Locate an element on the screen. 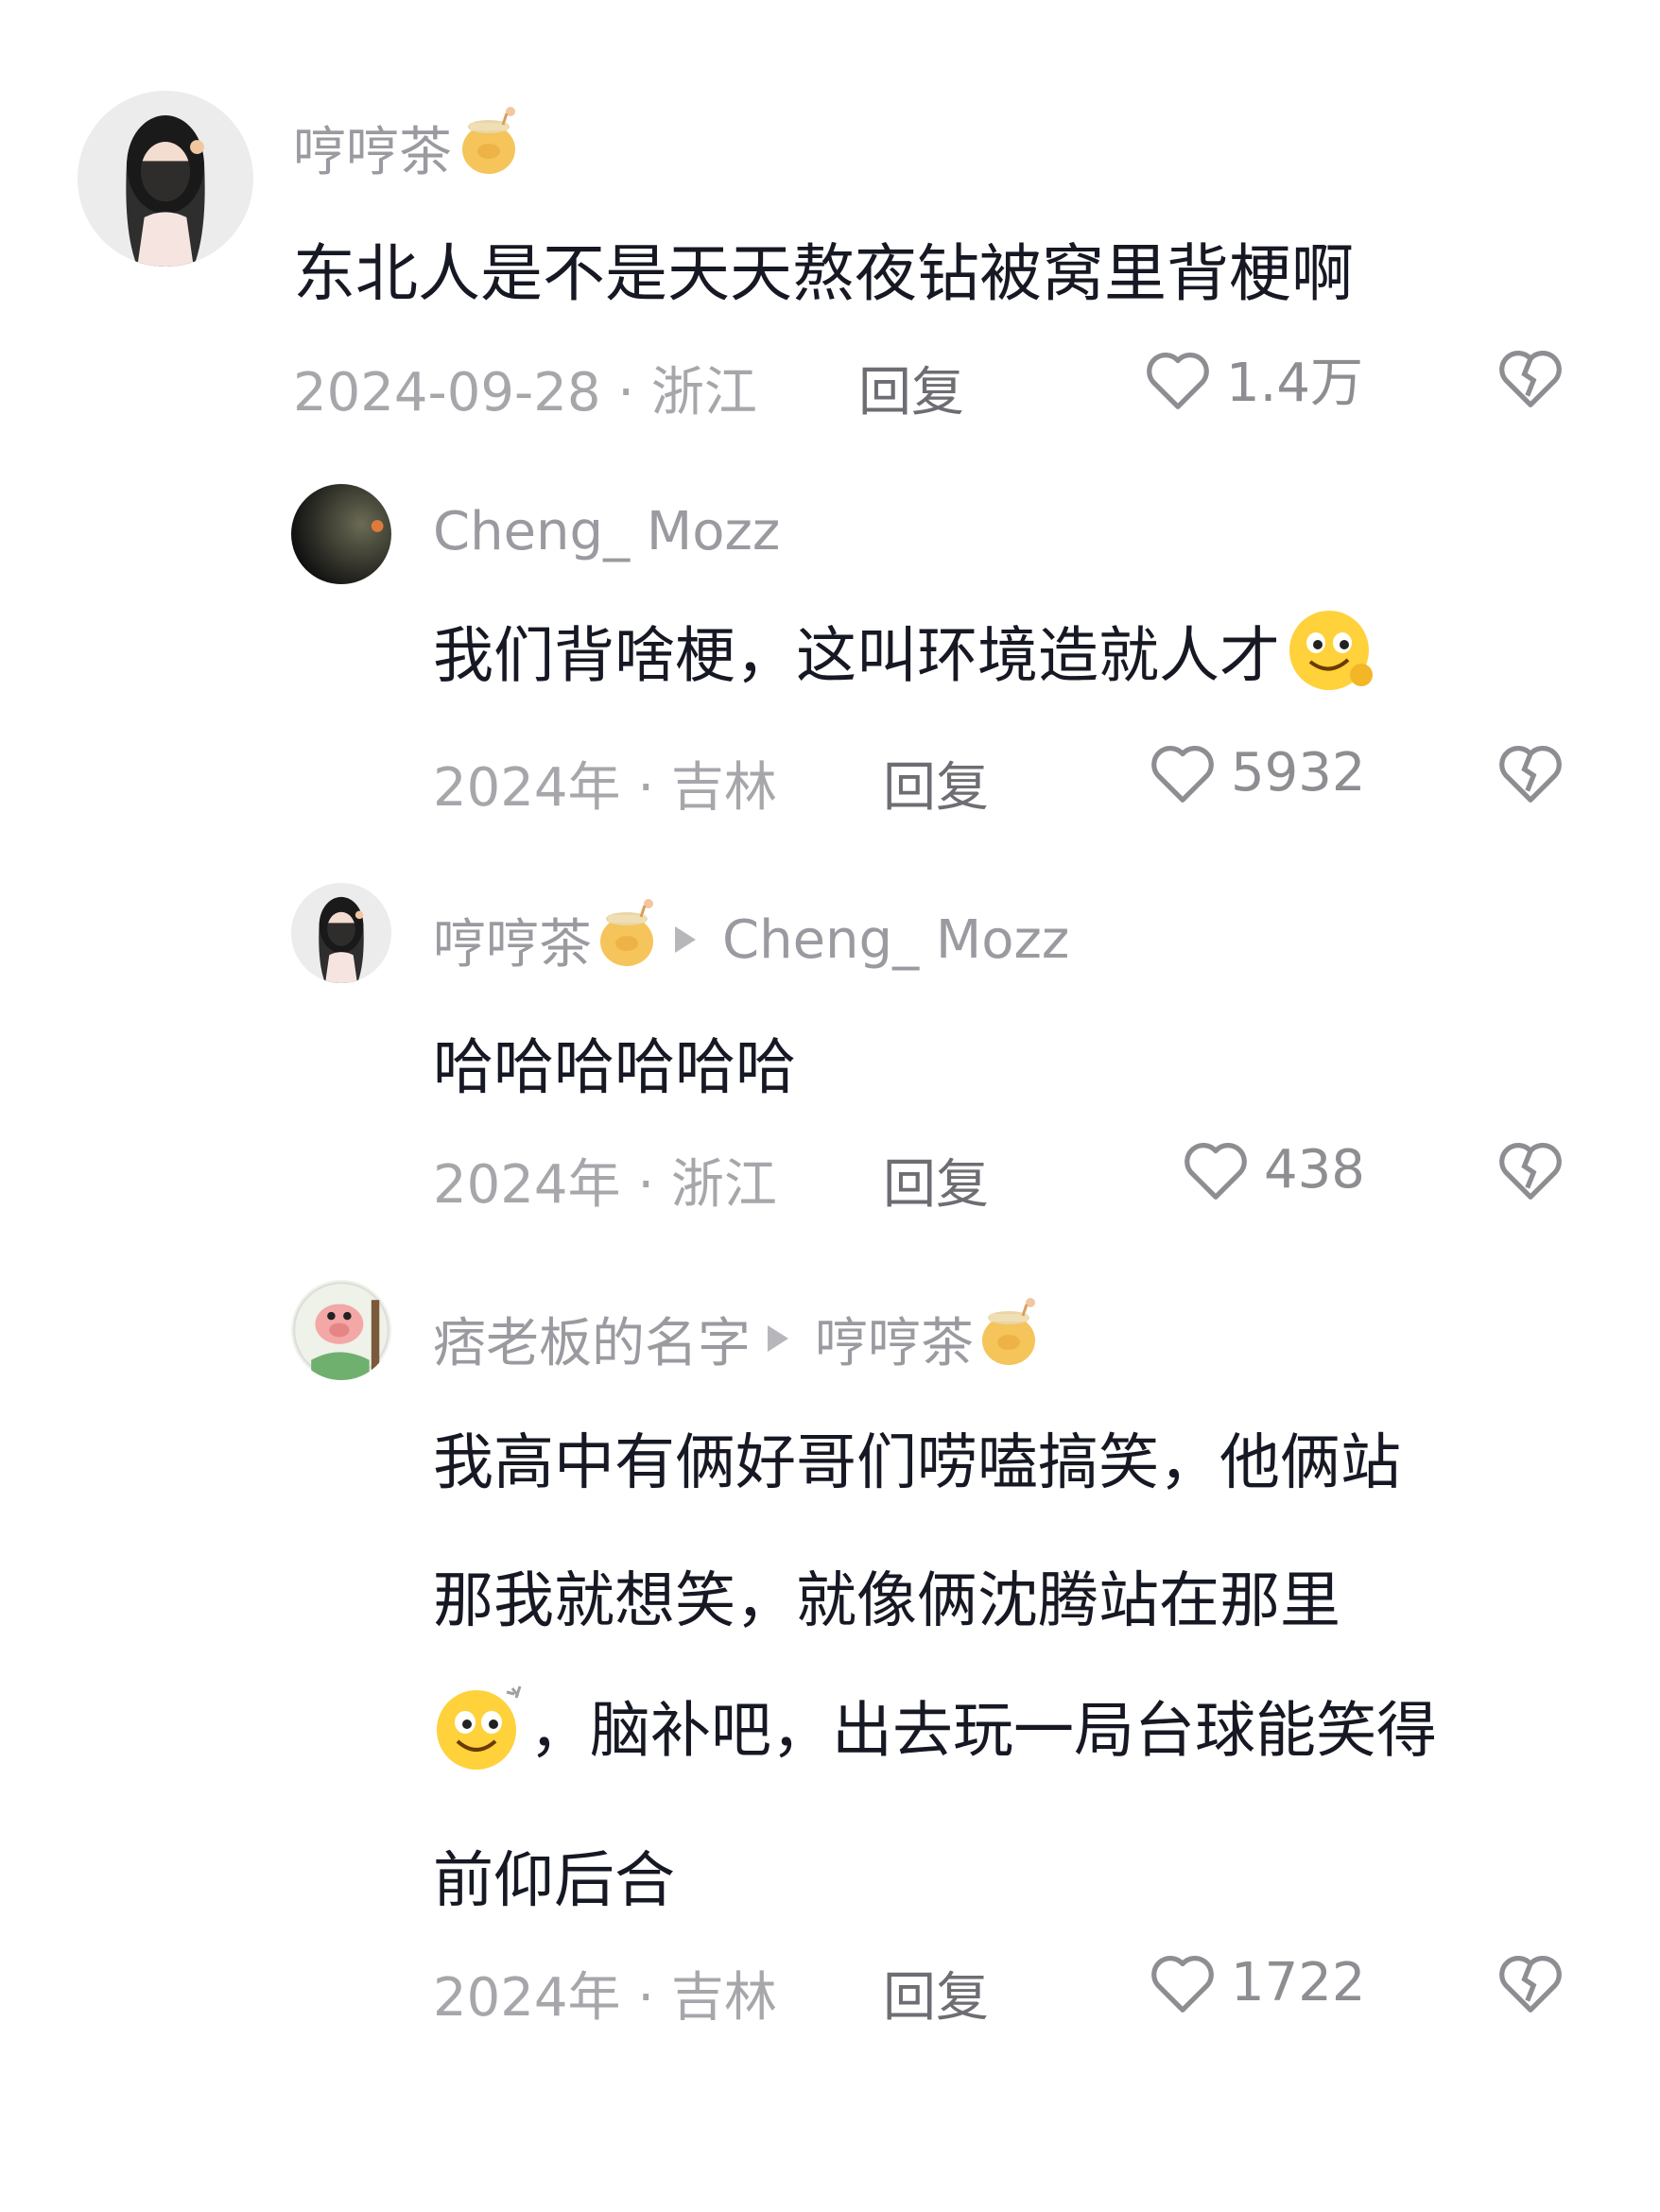 This screenshot has height=2212, width=1660. smirk-ok-emoji-icon is located at coordinates (1331, 660).